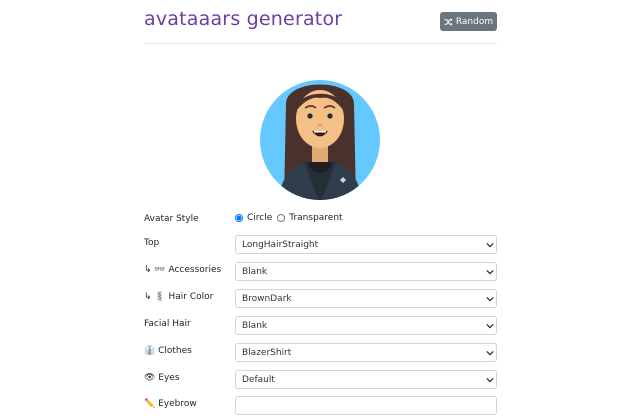 This screenshot has width=640, height=416. What do you see at coordinates (366, 379) in the screenshot?
I see `eyes-select: Default` at bounding box center [366, 379].